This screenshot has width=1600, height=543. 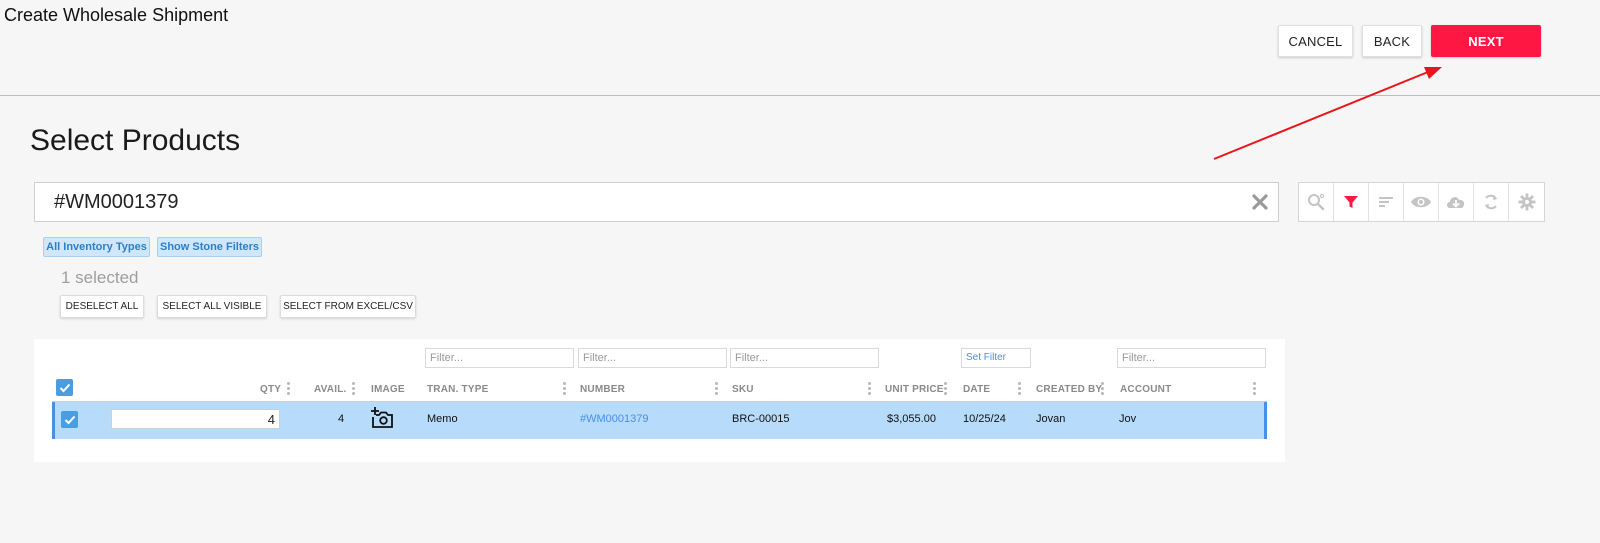 I want to click on sku-filter-input, so click(x=804, y=358).